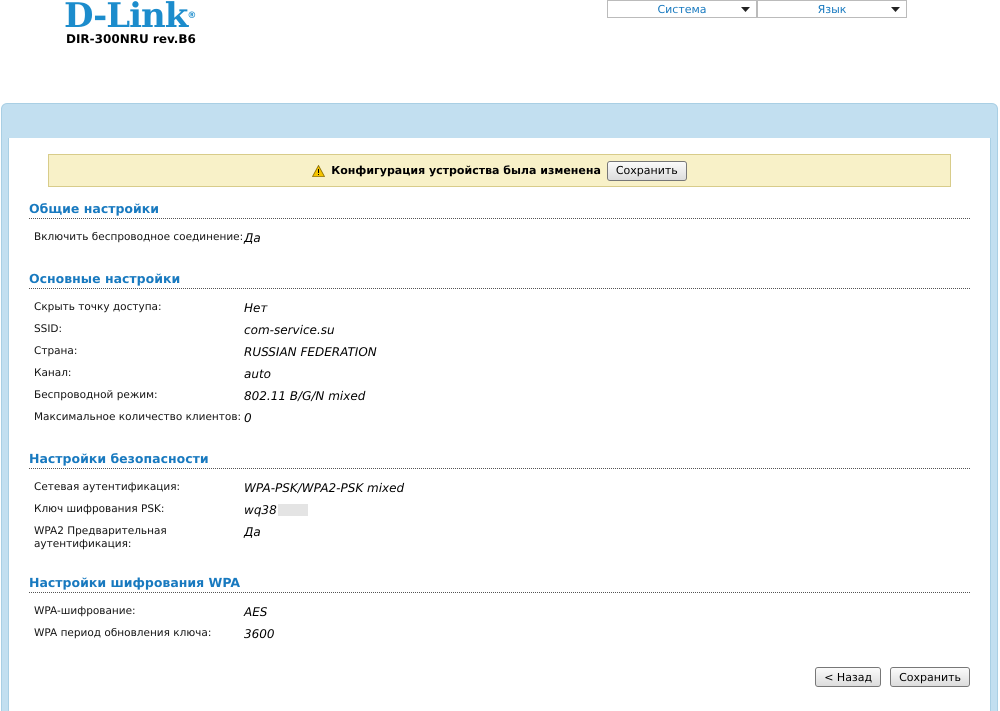  What do you see at coordinates (289, 330) in the screenshot?
I see `field-value: com-service.su` at bounding box center [289, 330].